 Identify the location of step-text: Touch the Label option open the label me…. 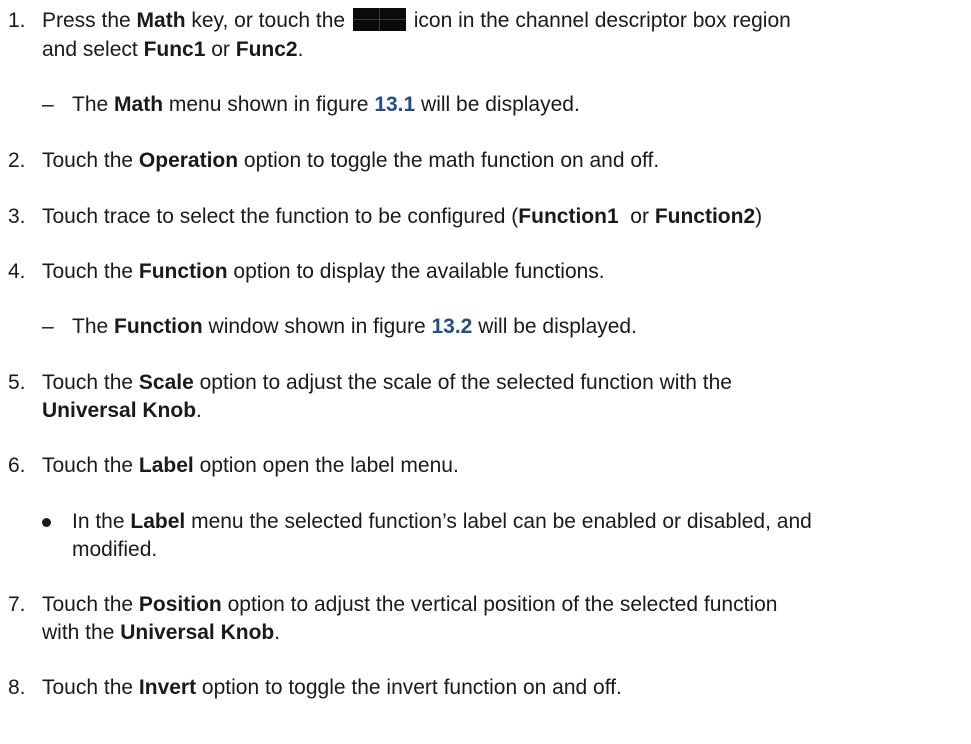
(250, 465).